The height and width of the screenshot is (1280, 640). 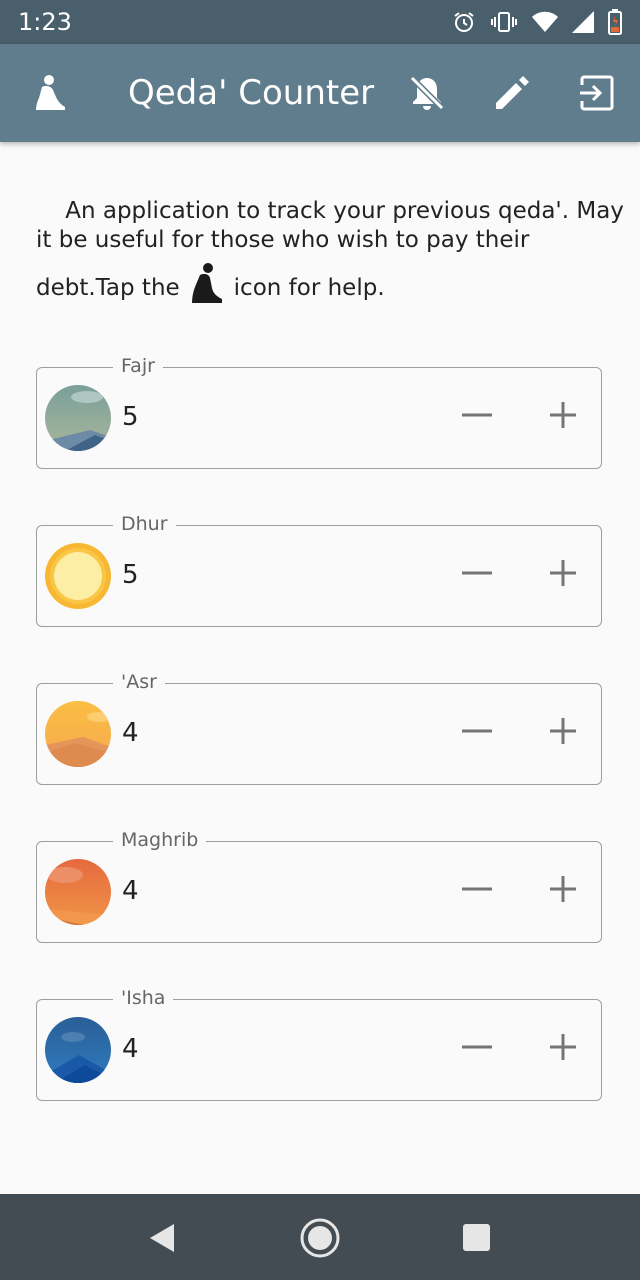 I want to click on alarm-icon, so click(x=464, y=22).